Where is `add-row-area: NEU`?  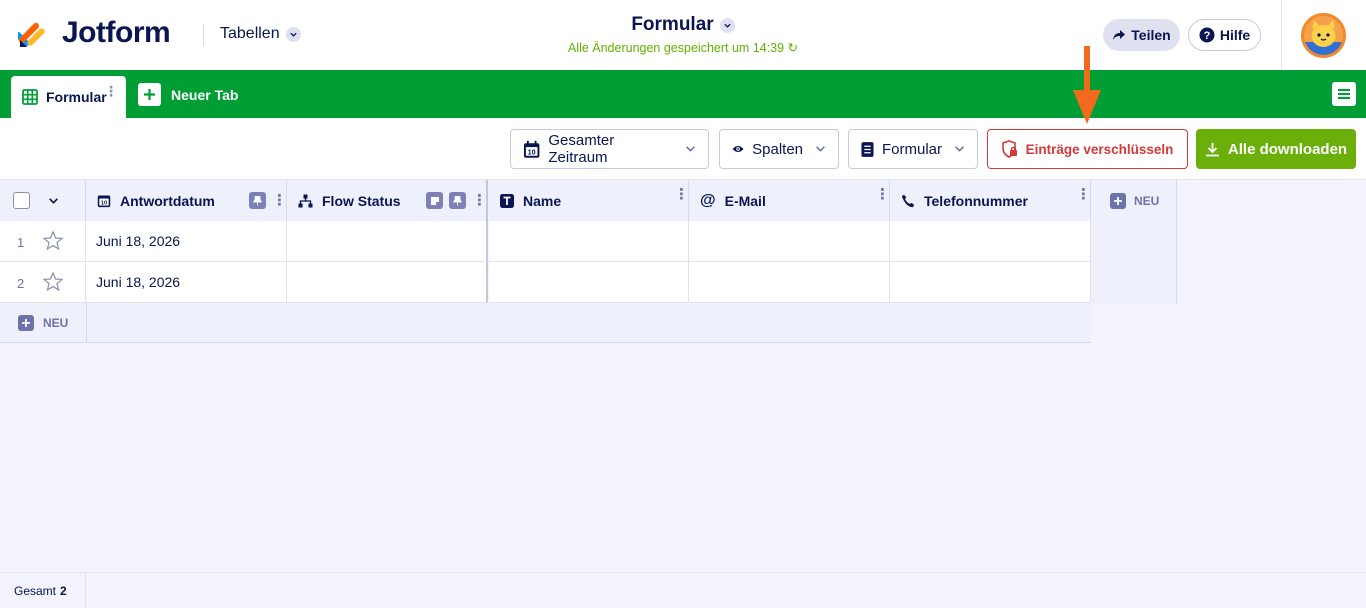
add-row-area: NEU is located at coordinates (545, 323).